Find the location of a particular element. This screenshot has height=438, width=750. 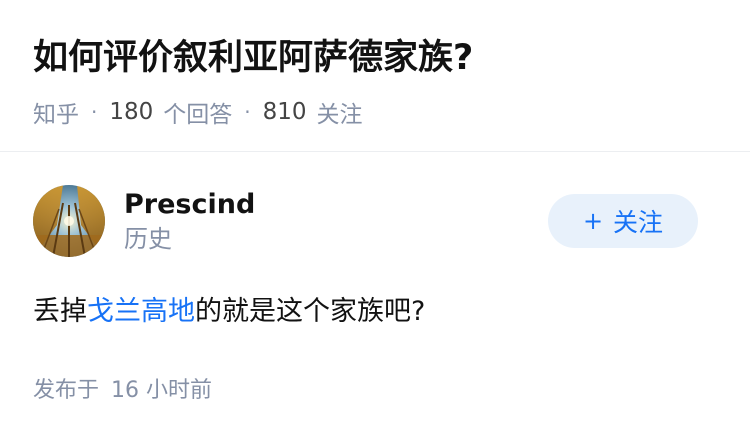

topic-link: 戈兰高地 is located at coordinates (141, 311).